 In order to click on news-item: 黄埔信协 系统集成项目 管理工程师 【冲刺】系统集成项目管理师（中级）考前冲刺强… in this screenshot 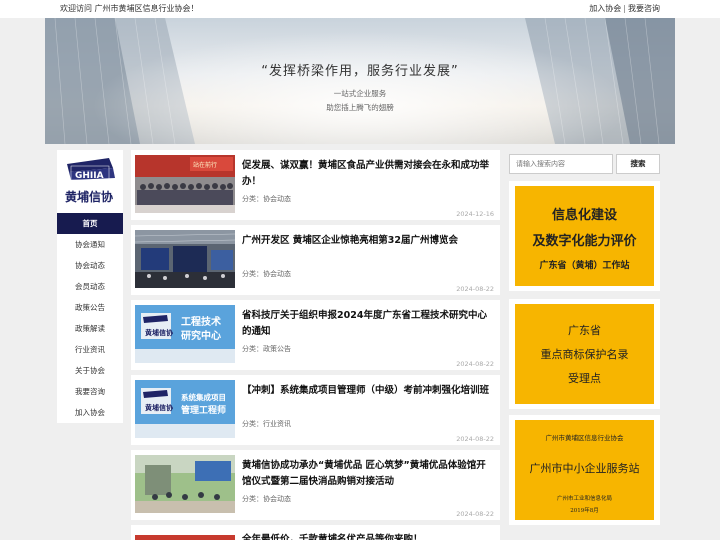, I will do `click(315, 410)`.